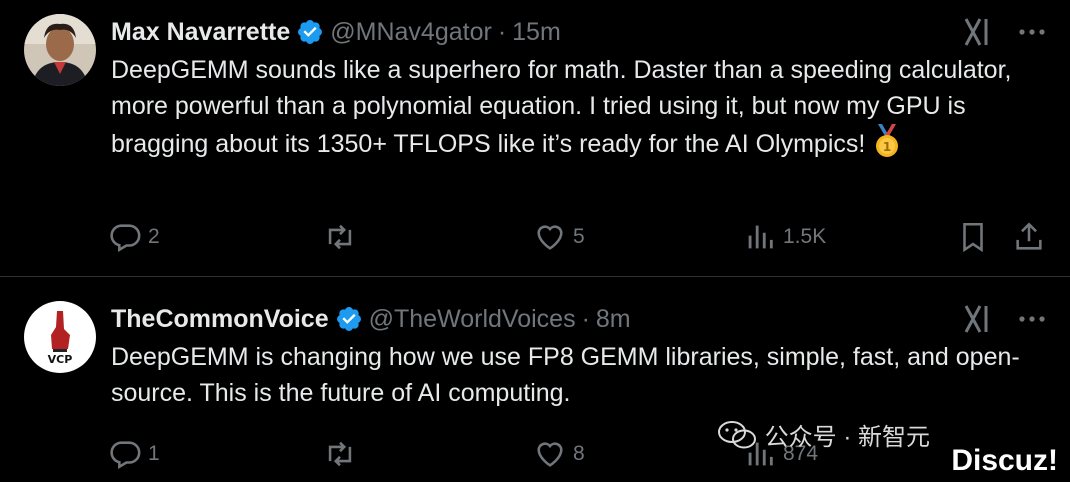 The width and height of the screenshot is (1070, 482). I want to click on reply-button: 2, so click(134, 237).